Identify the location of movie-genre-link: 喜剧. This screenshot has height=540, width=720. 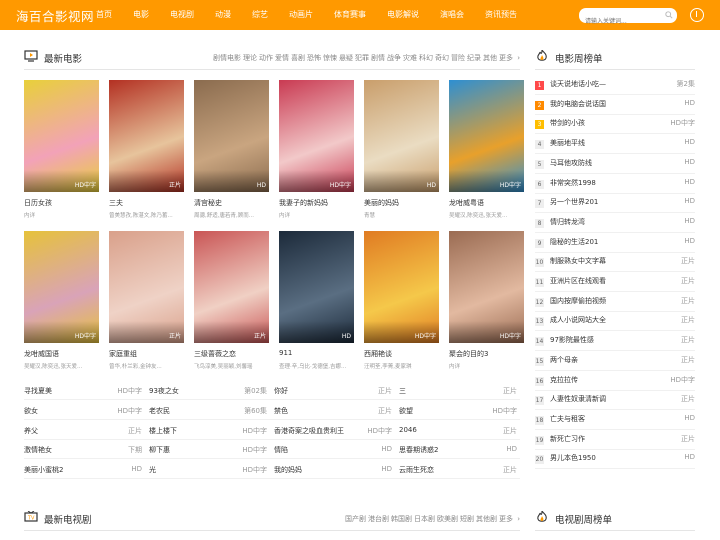
(298, 58).